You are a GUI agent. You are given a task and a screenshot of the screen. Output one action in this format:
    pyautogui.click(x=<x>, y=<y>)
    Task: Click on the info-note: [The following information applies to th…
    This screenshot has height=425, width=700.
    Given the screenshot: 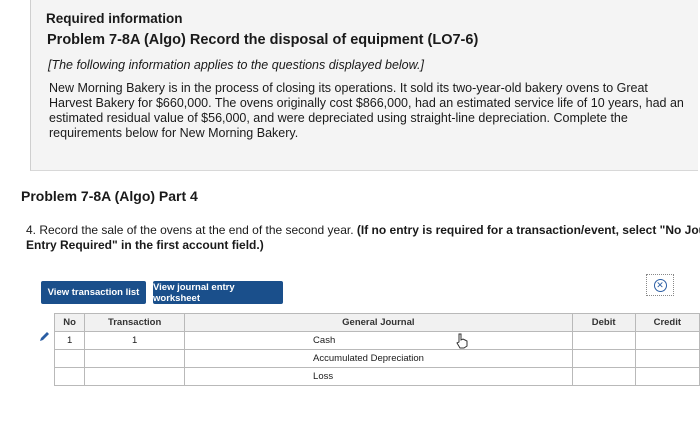 What is the action you would take?
    pyautogui.click(x=236, y=65)
    